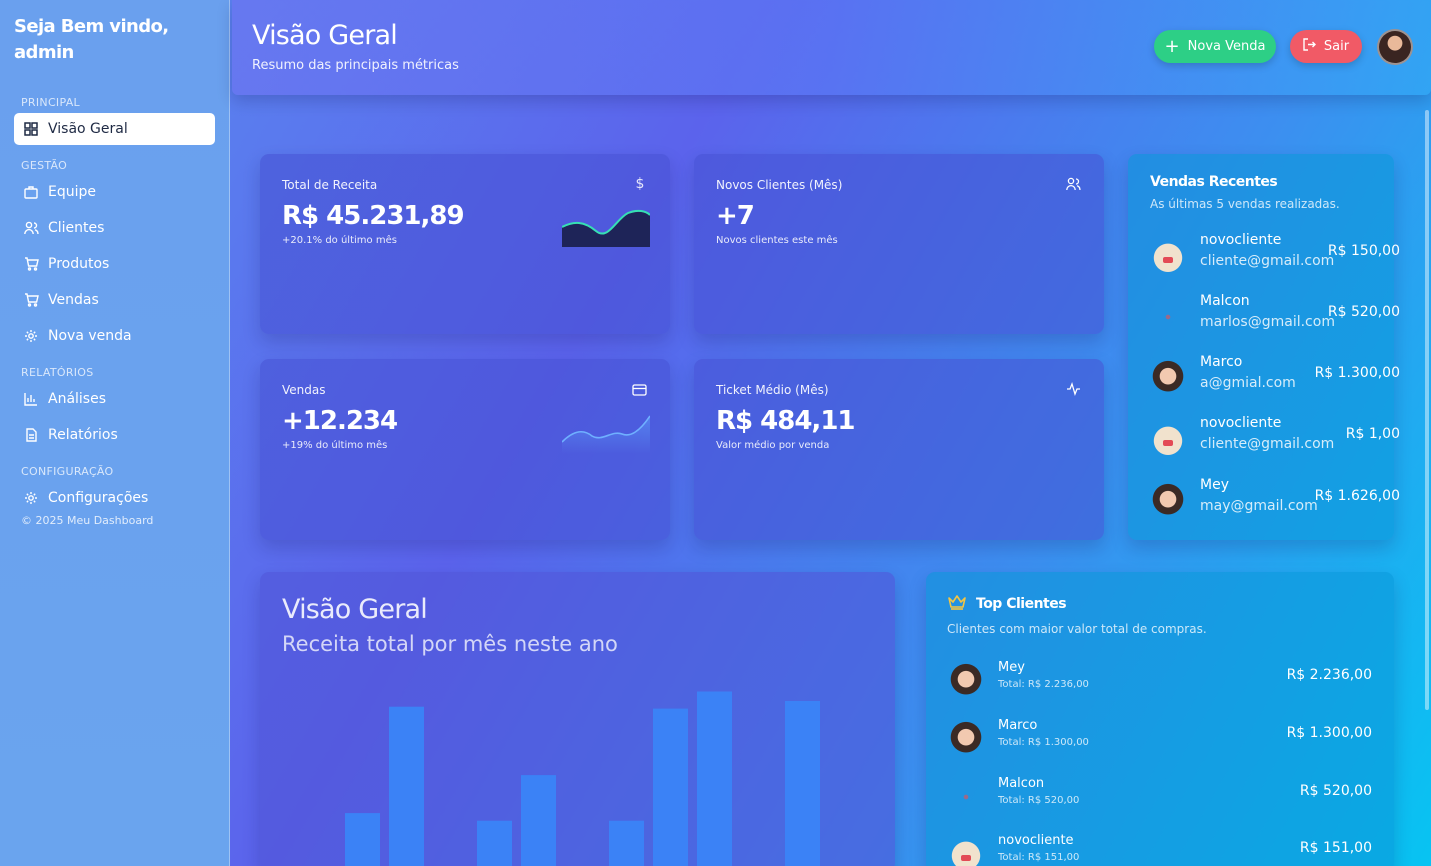 The image size is (1431, 866). What do you see at coordinates (1221, 362) in the screenshot?
I see `sale-client-name: Marco` at bounding box center [1221, 362].